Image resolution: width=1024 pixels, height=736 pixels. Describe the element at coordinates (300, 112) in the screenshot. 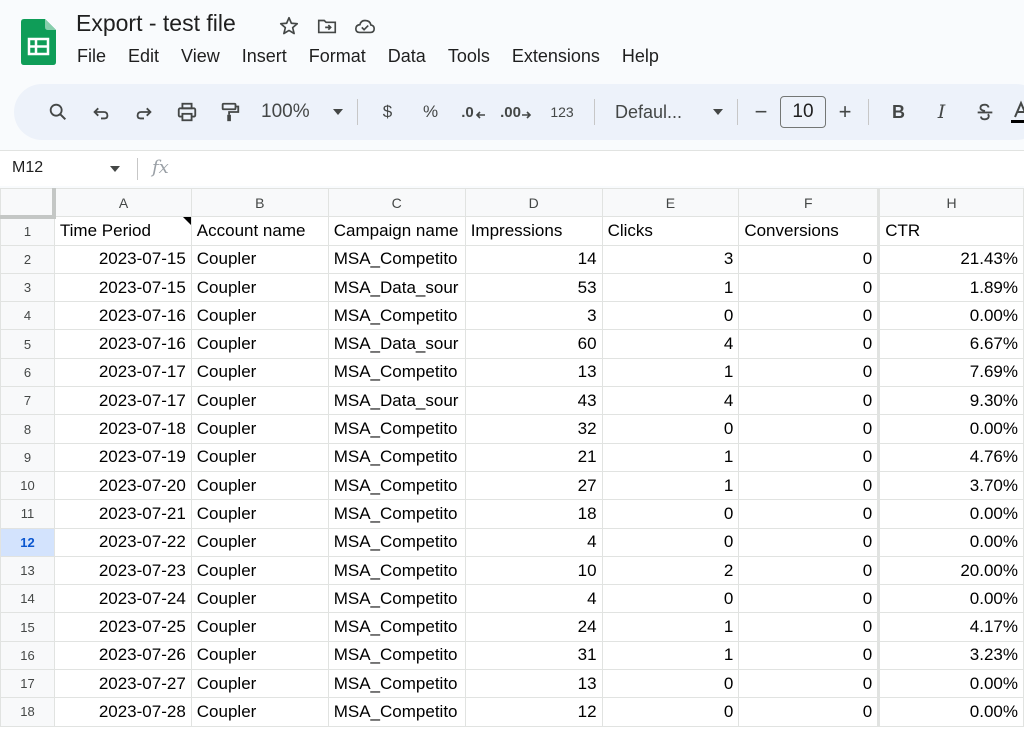

I see `zoom-select: 100%` at that location.